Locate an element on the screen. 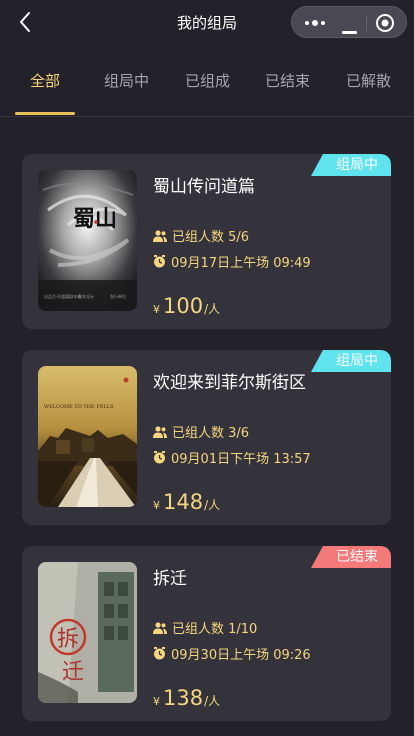 This screenshot has width=414, height=736. tab-in-progress: 组局中 is located at coordinates (126, 80).